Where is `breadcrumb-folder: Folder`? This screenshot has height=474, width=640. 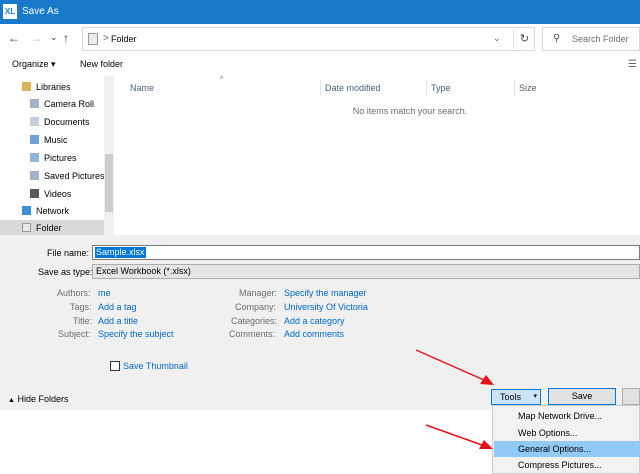 breadcrumb-folder: Folder is located at coordinates (124, 39).